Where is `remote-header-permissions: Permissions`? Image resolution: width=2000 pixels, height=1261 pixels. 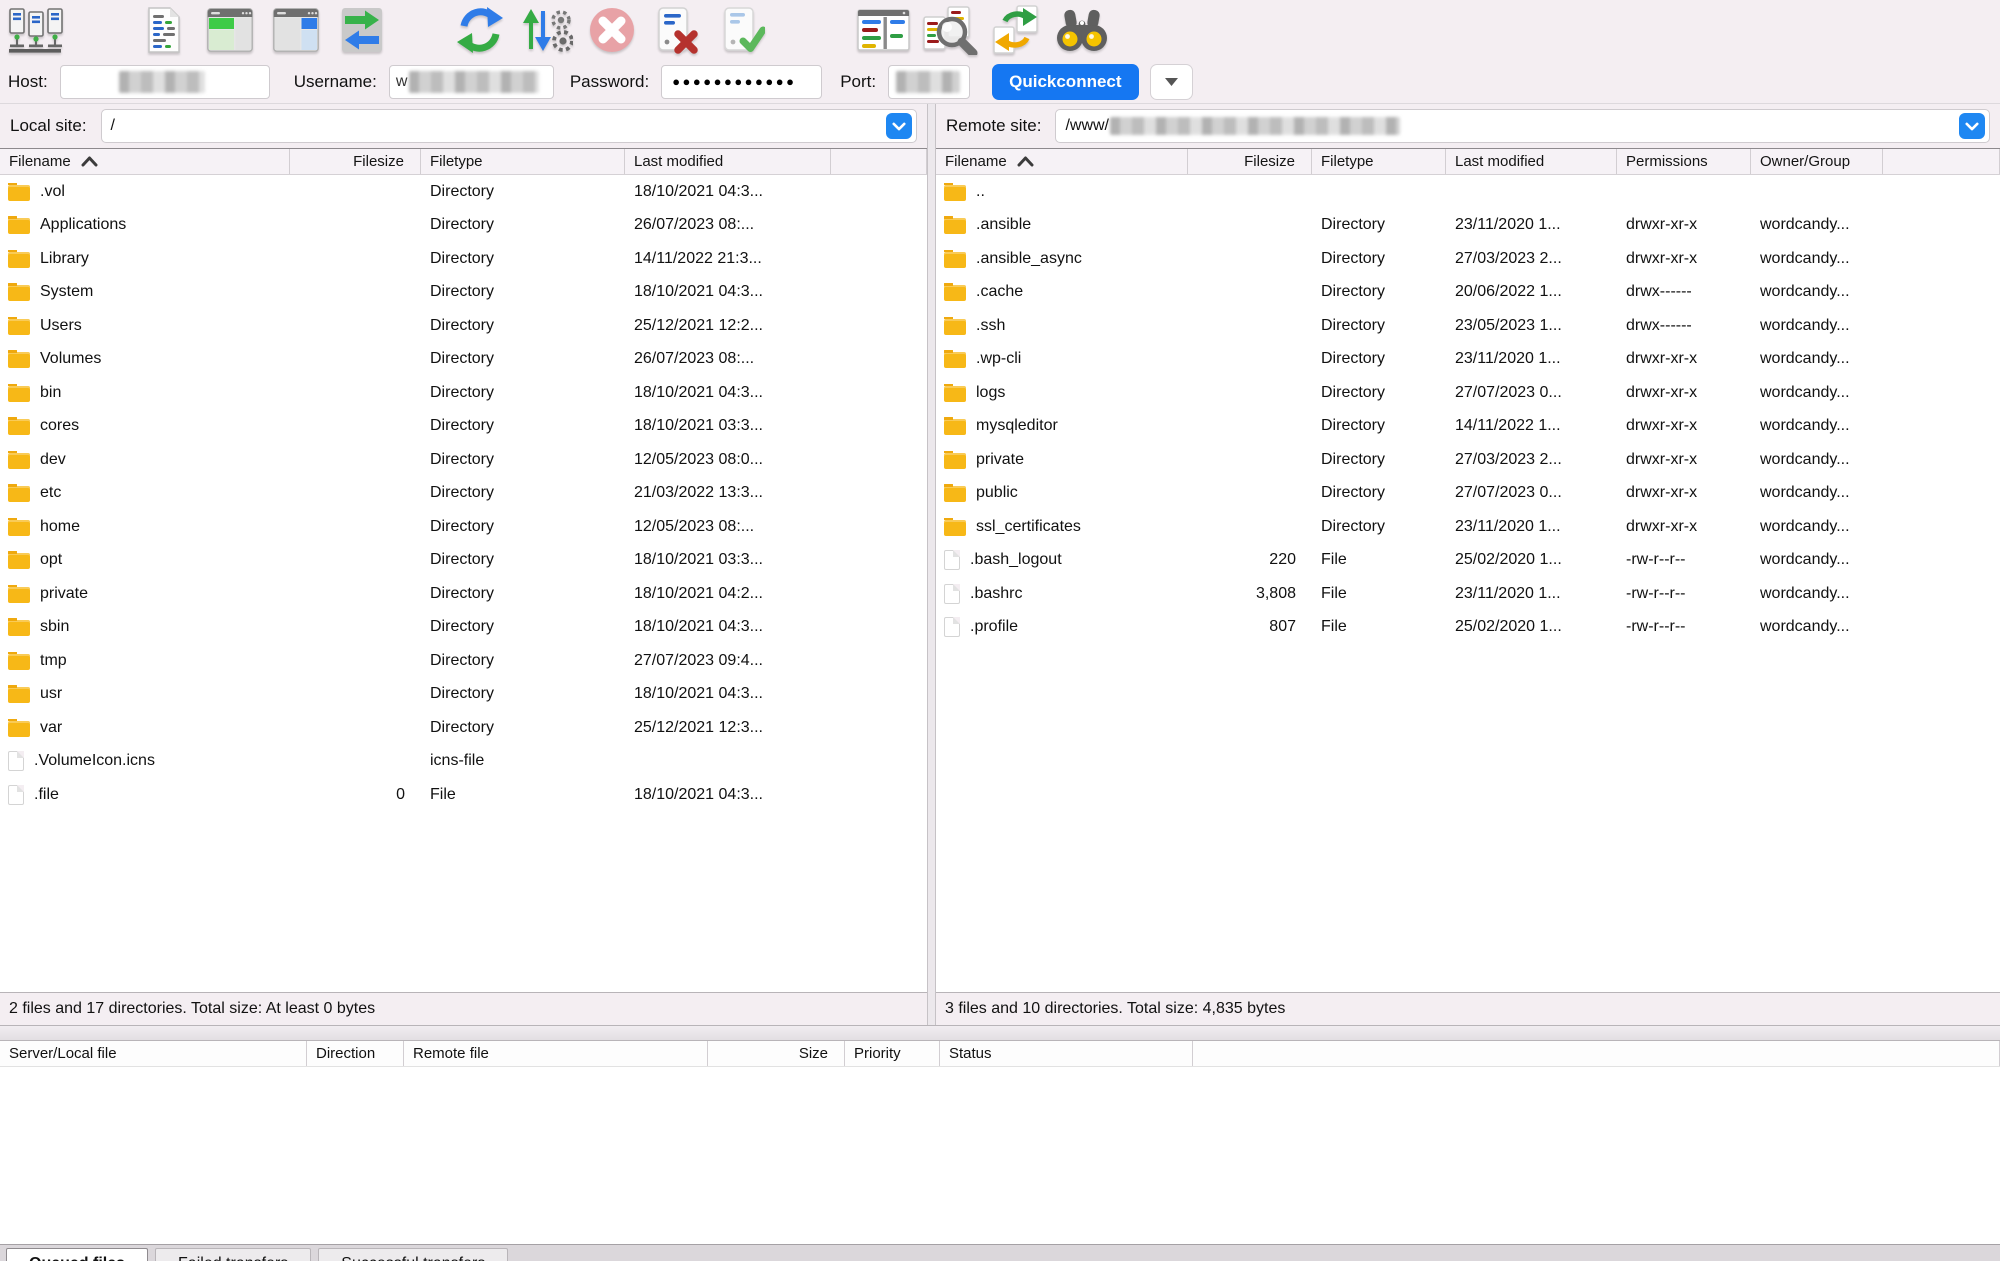
remote-header-permissions: Permissions is located at coordinates (1684, 161).